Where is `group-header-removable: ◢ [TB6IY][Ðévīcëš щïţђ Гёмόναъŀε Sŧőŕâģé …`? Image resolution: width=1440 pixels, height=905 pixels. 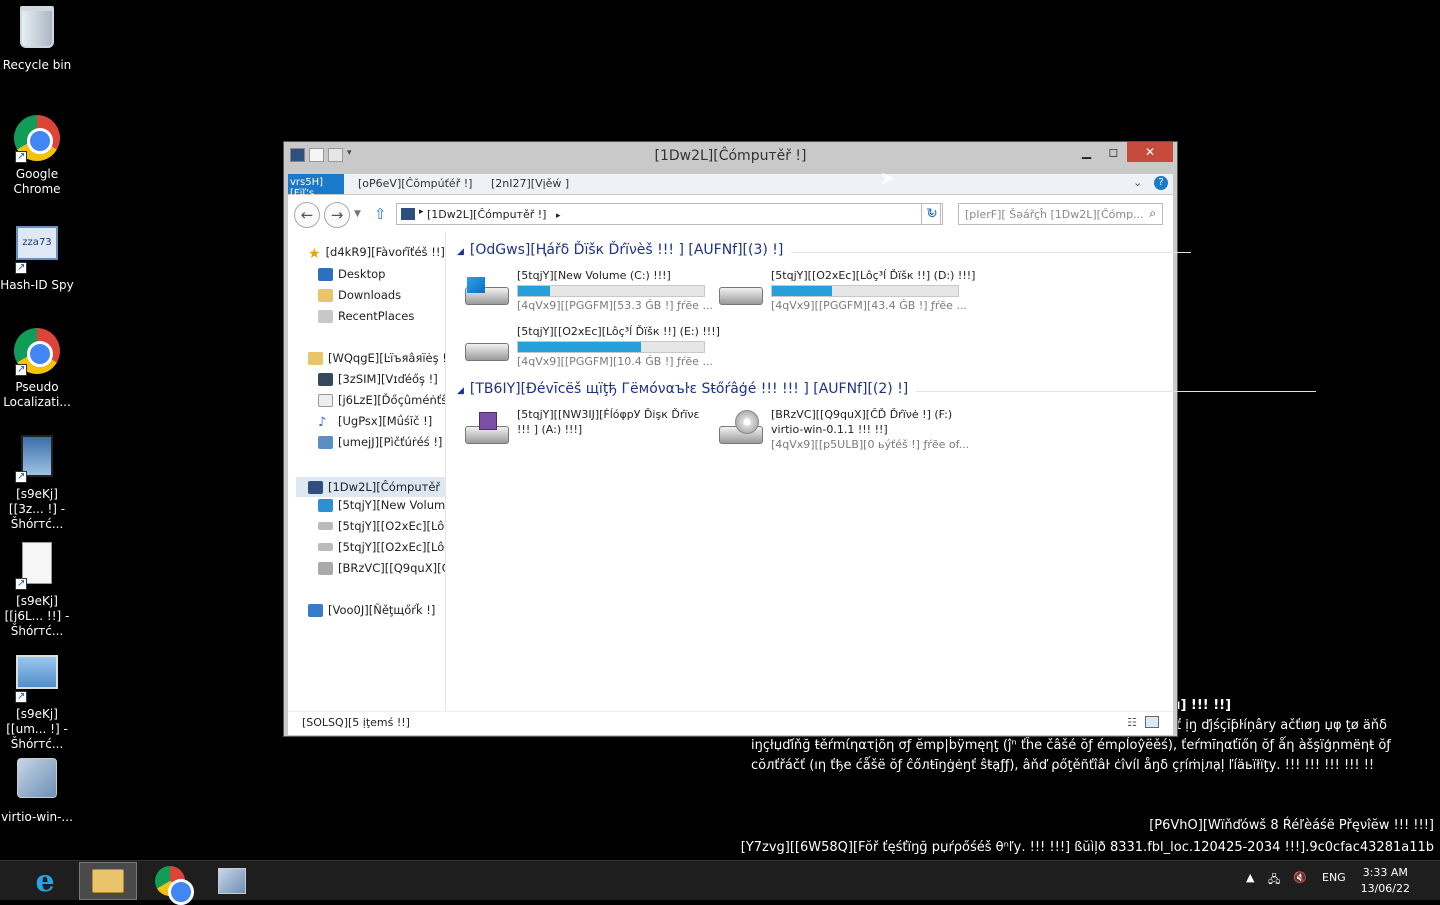 group-header-removable: ◢ [TB6IY][Ðévīcëš щïţђ Гёмόναъŀε Sŧőŕâģé … is located at coordinates (887, 389).